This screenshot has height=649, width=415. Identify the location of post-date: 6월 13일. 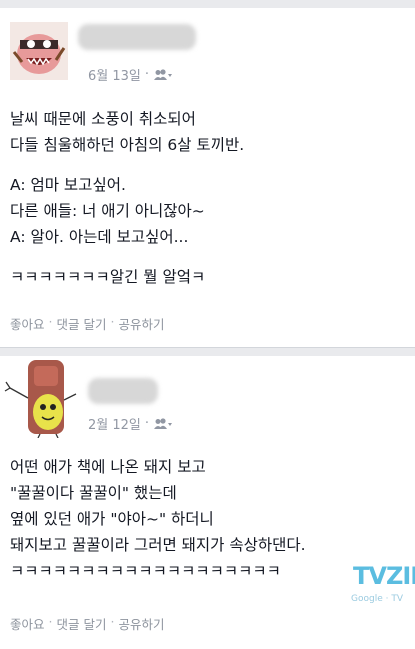
(114, 74).